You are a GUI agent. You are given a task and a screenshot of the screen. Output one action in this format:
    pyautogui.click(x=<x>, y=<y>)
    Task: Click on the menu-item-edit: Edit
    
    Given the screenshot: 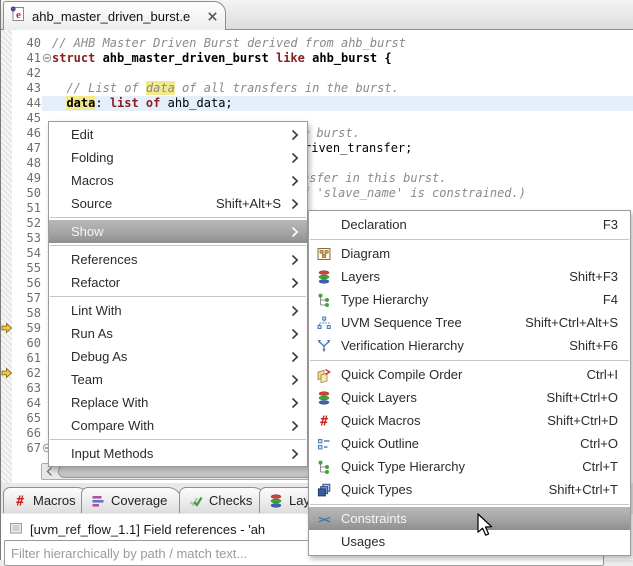 What is the action you would take?
    pyautogui.click(x=178, y=134)
    